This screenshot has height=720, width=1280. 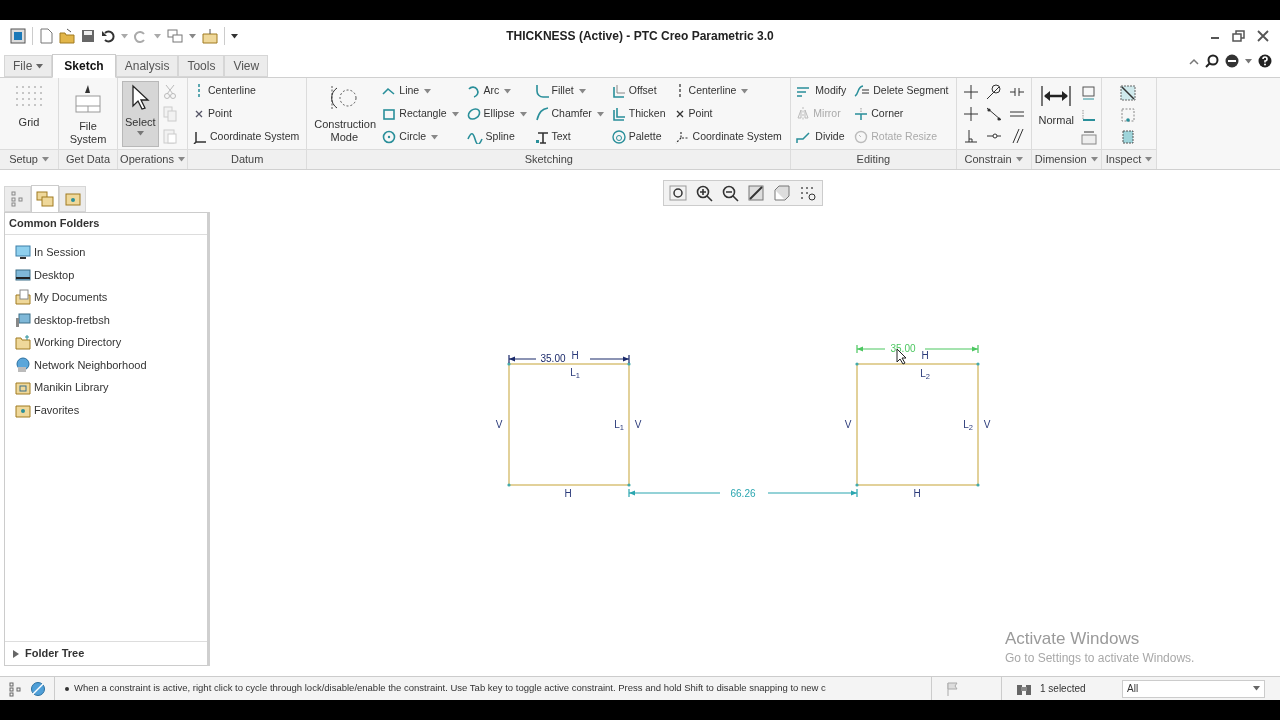 What do you see at coordinates (67, 688) in the screenshot?
I see `bullet-icon` at bounding box center [67, 688].